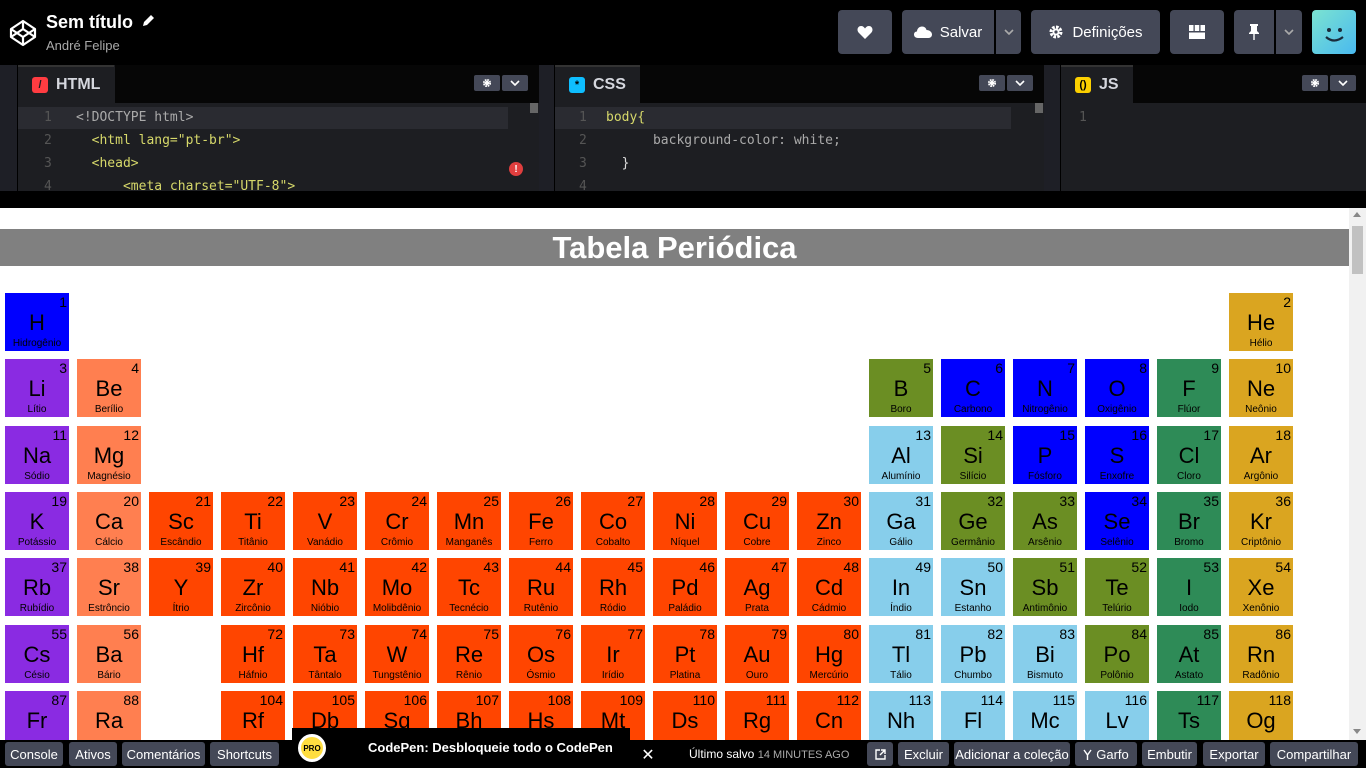  What do you see at coordinates (799, 148) in the screenshot?
I see `css-code-area: 1 body{ 2 background-color: white; 3 } 4` at bounding box center [799, 148].